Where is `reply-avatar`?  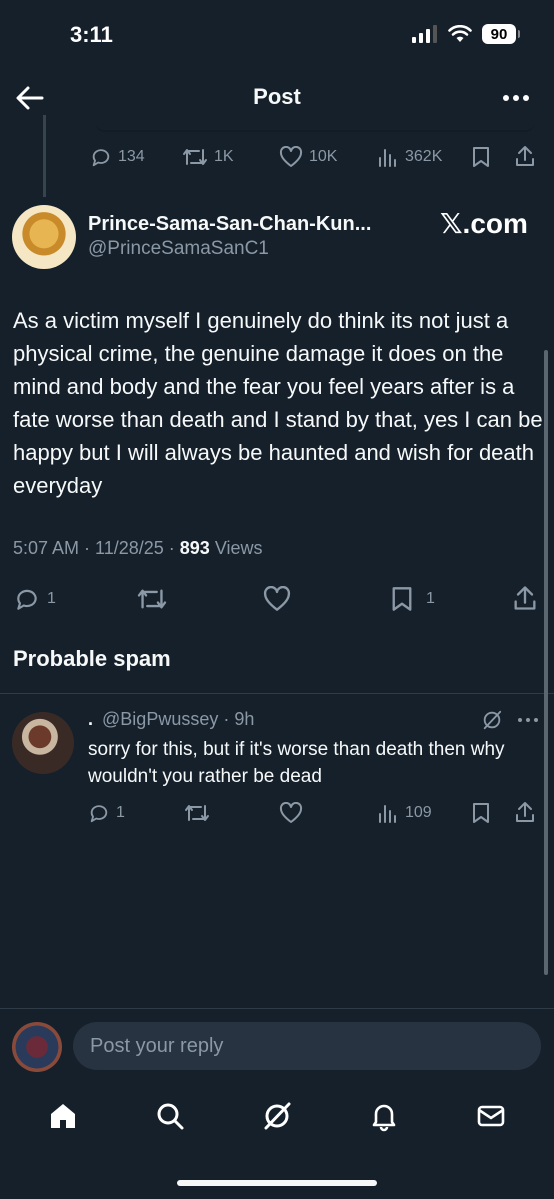 reply-avatar is located at coordinates (43, 743).